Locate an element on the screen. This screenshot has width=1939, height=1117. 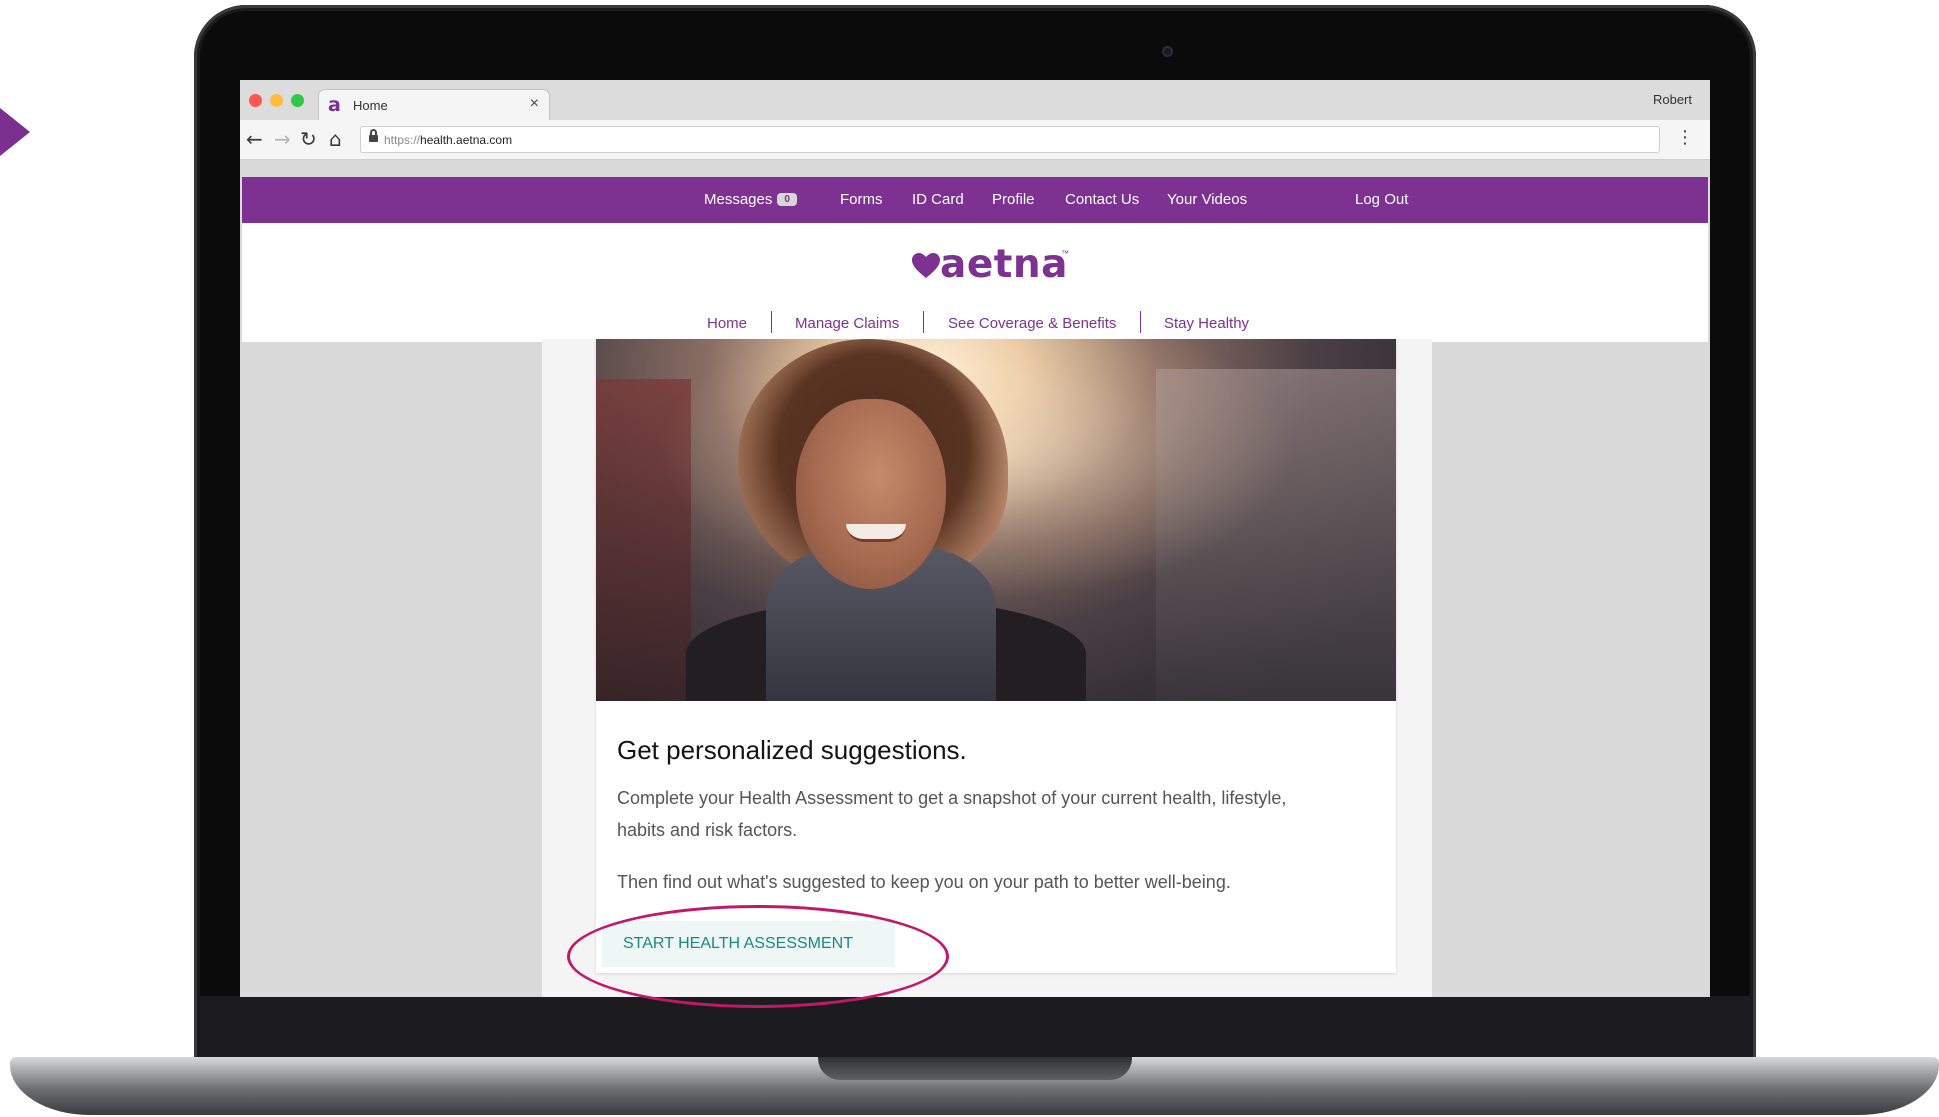
browser-tab-strip: a Home × Robert is located at coordinates (975, 100).